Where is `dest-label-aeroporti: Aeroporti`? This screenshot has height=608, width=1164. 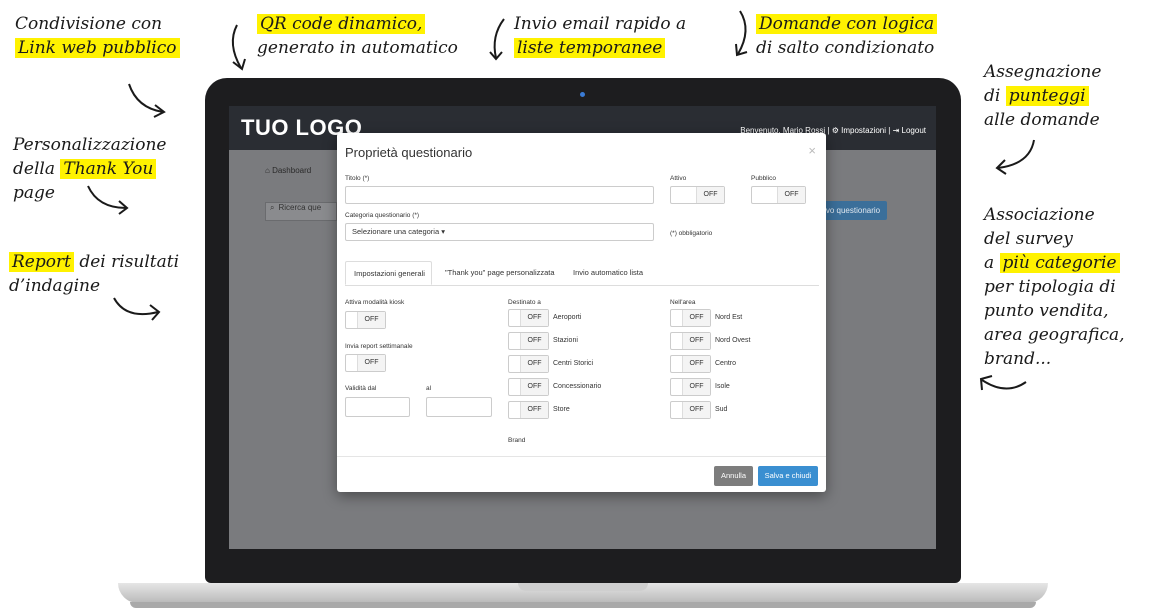 dest-label-aeroporti: Aeroporti is located at coordinates (567, 317).